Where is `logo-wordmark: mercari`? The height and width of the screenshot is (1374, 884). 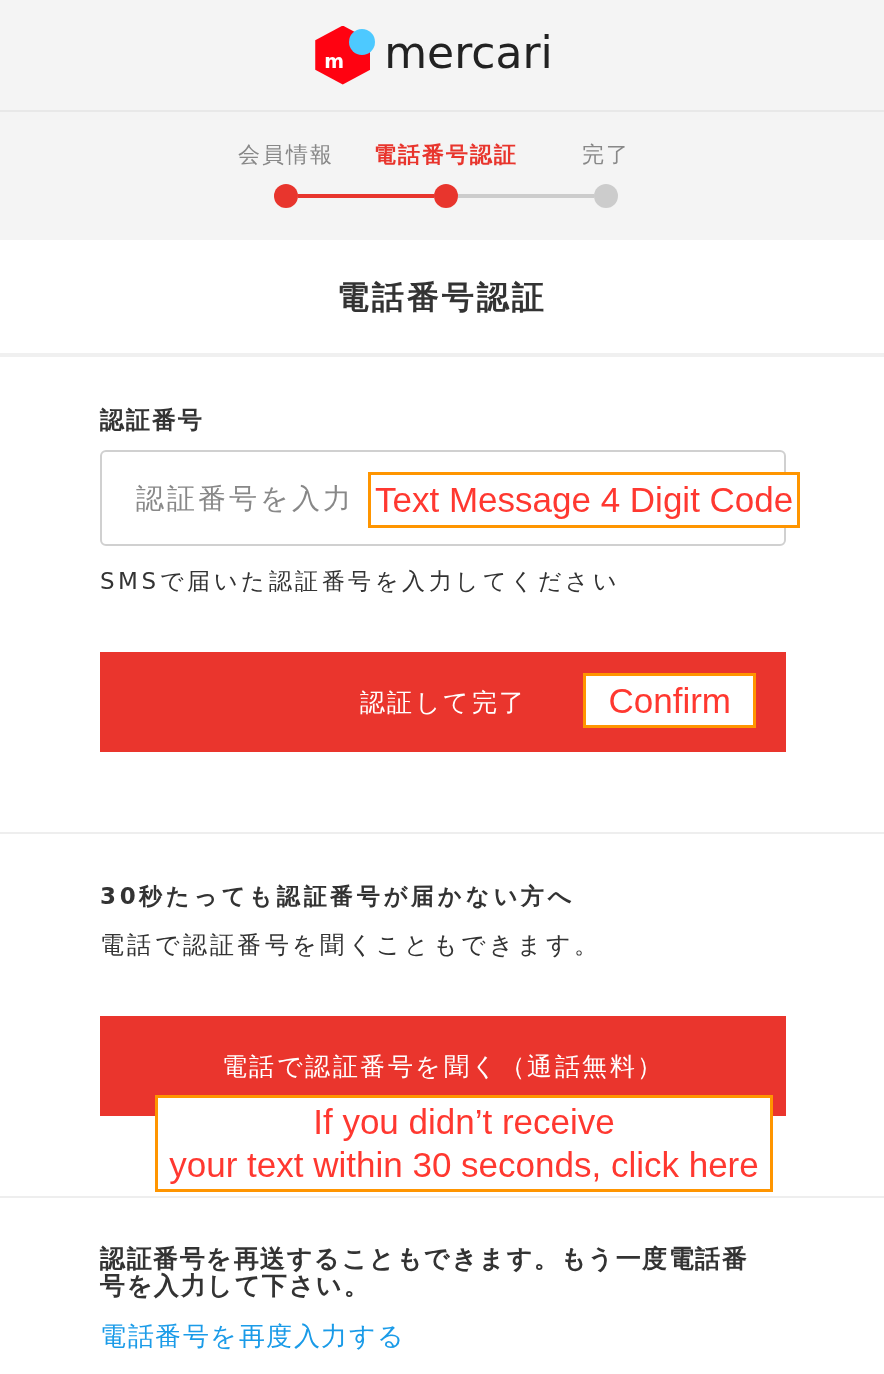 logo-wordmark: mercari is located at coordinates (468, 55).